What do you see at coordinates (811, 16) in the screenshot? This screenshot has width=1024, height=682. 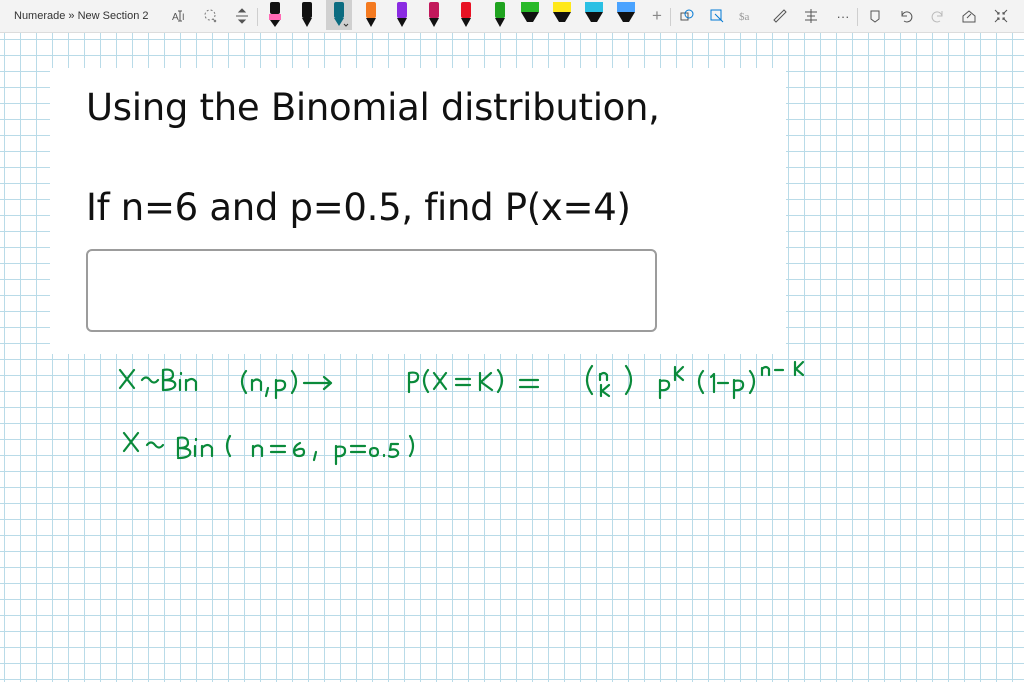 I see `math-icon` at bounding box center [811, 16].